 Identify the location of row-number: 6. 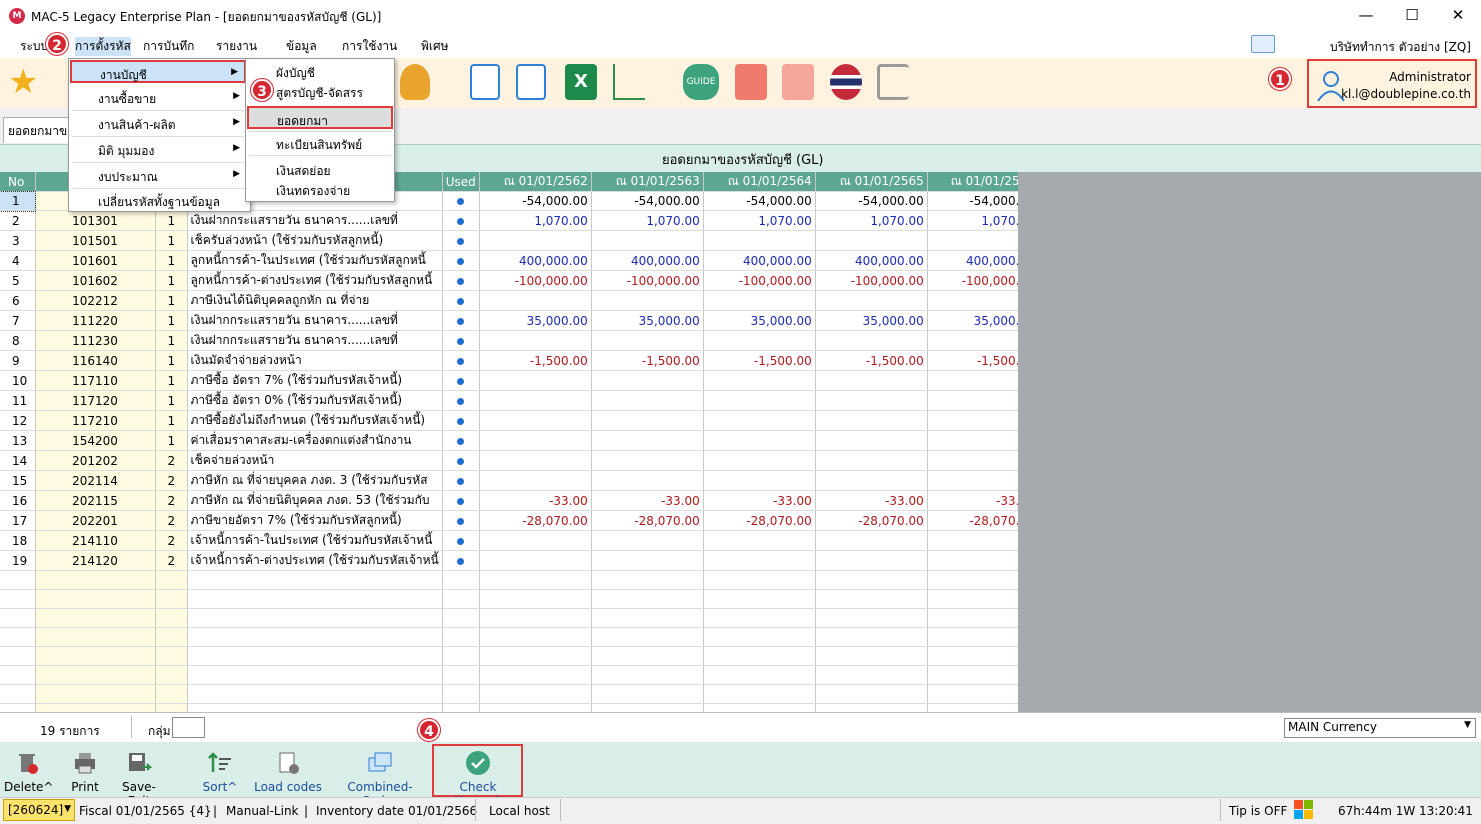
(18, 300).